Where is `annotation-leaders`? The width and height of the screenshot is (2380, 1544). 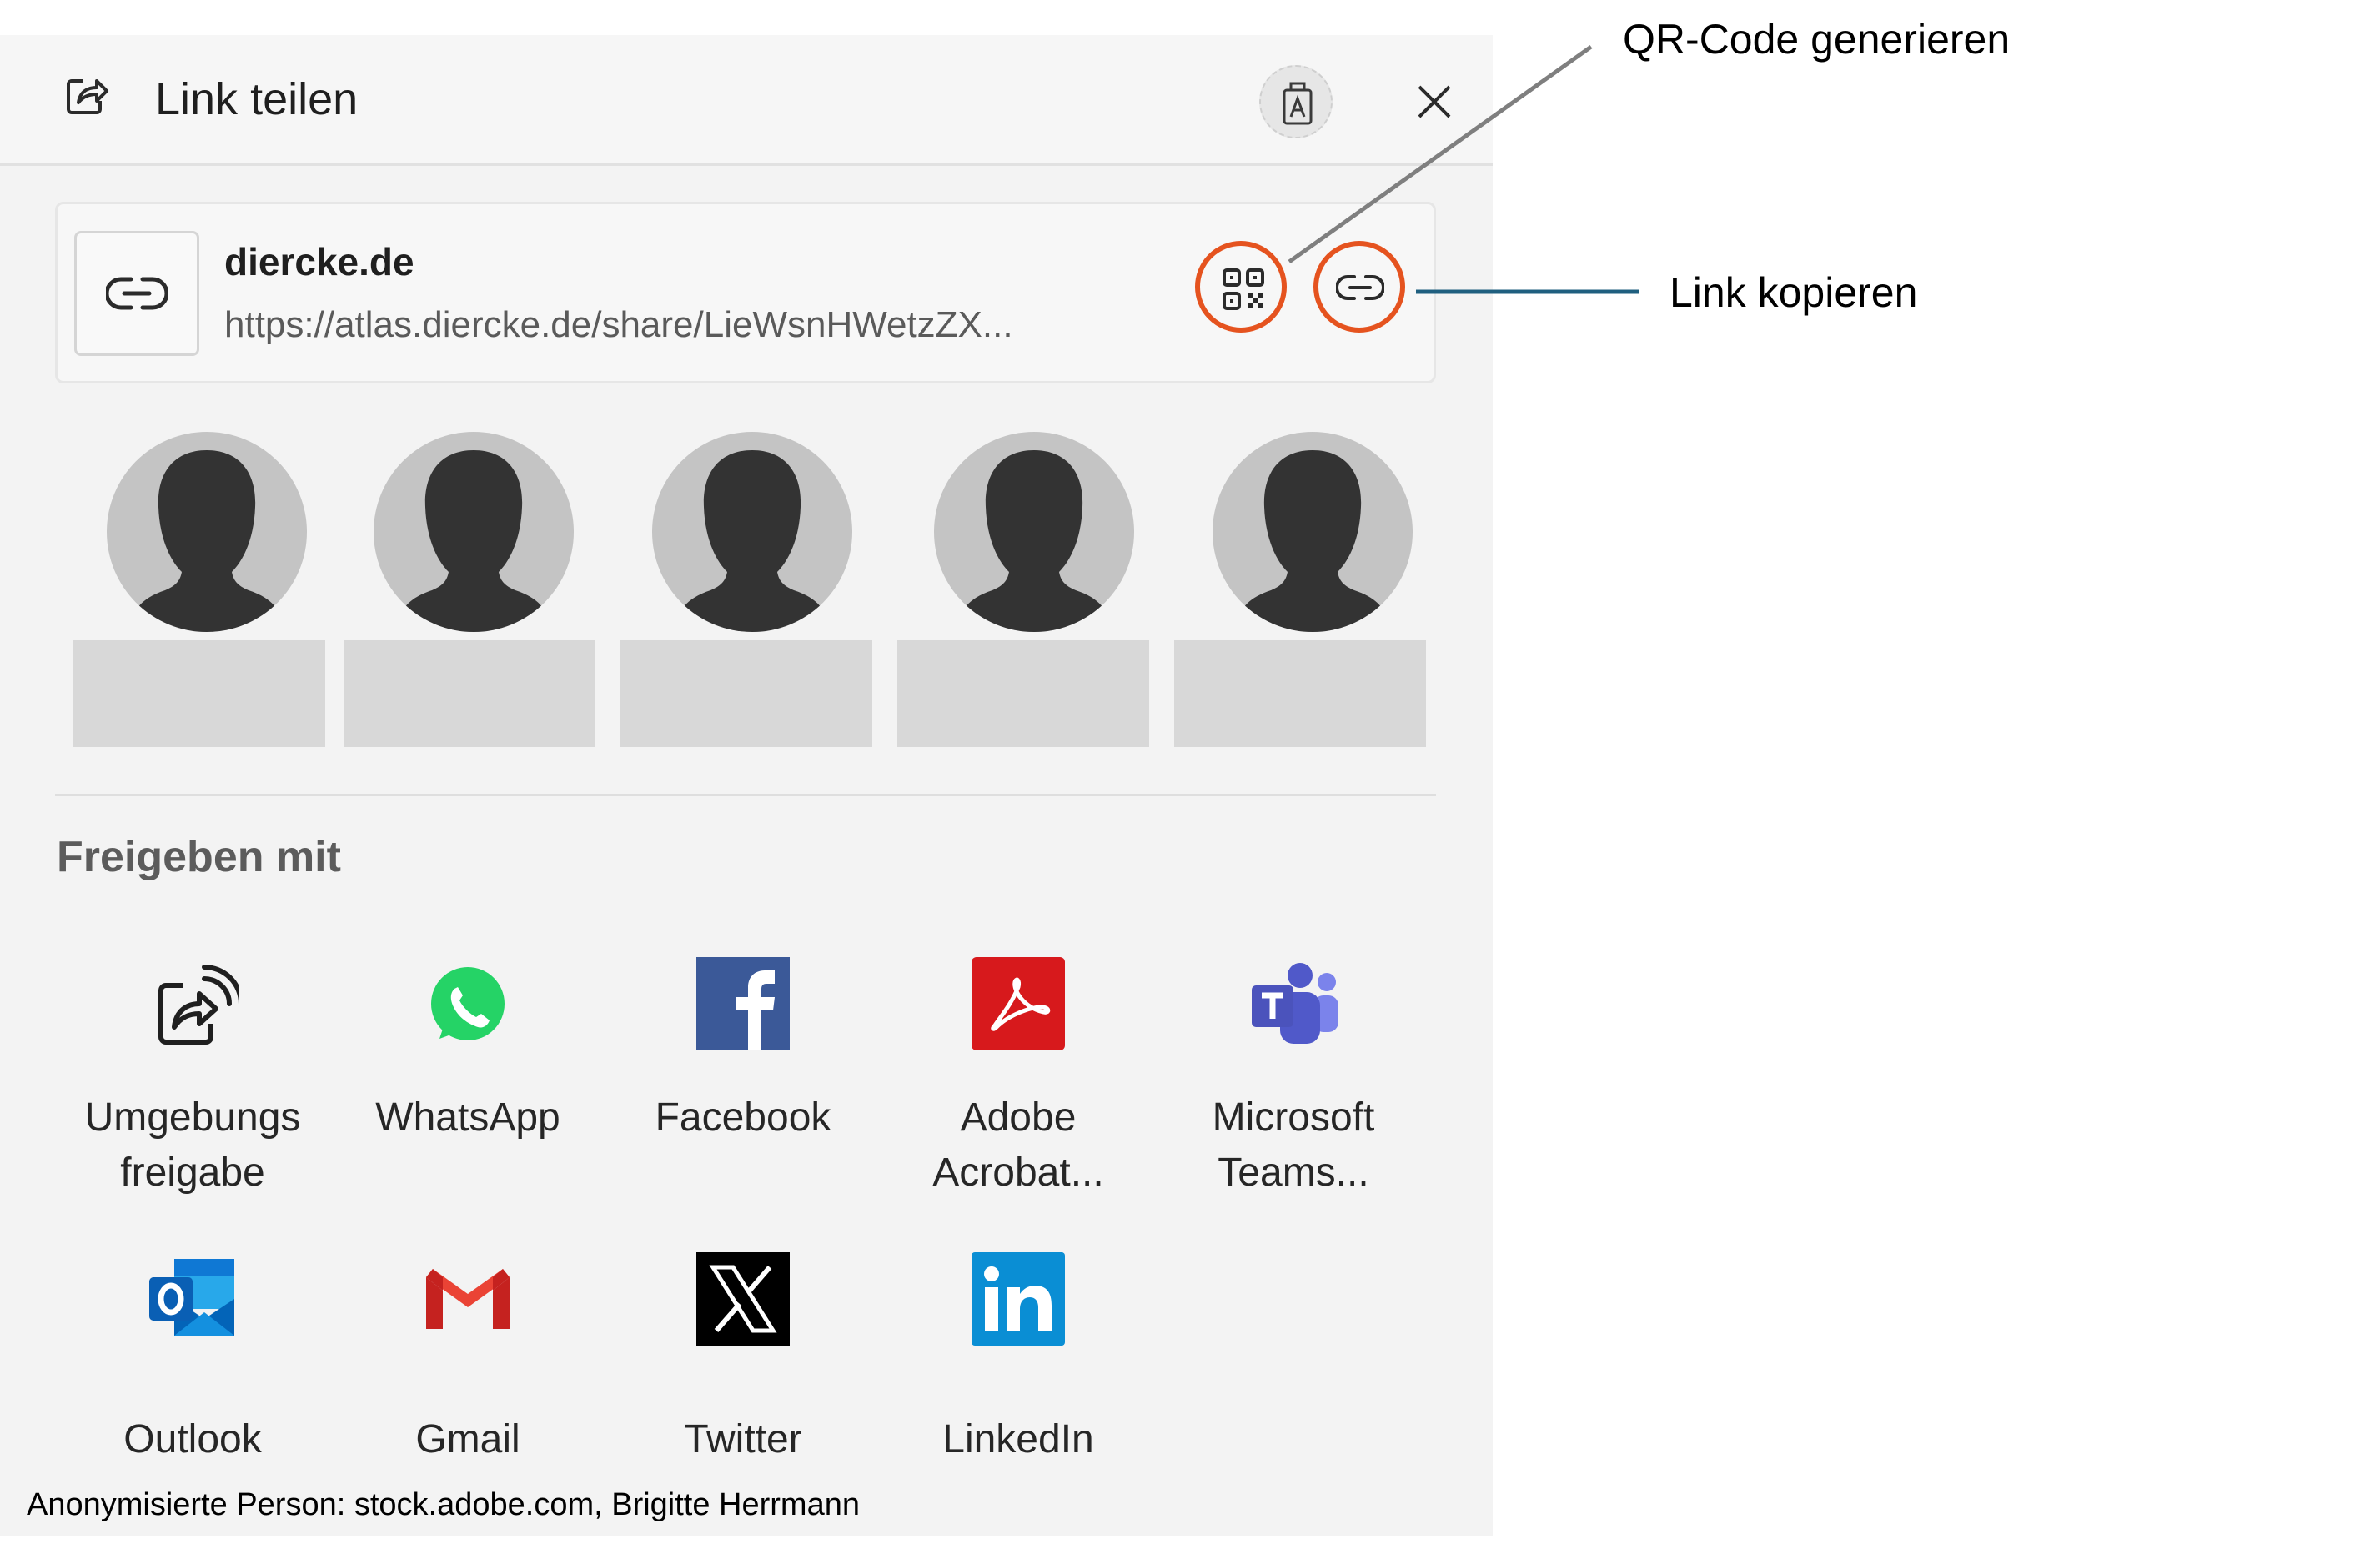
annotation-leaders is located at coordinates (1463, 169).